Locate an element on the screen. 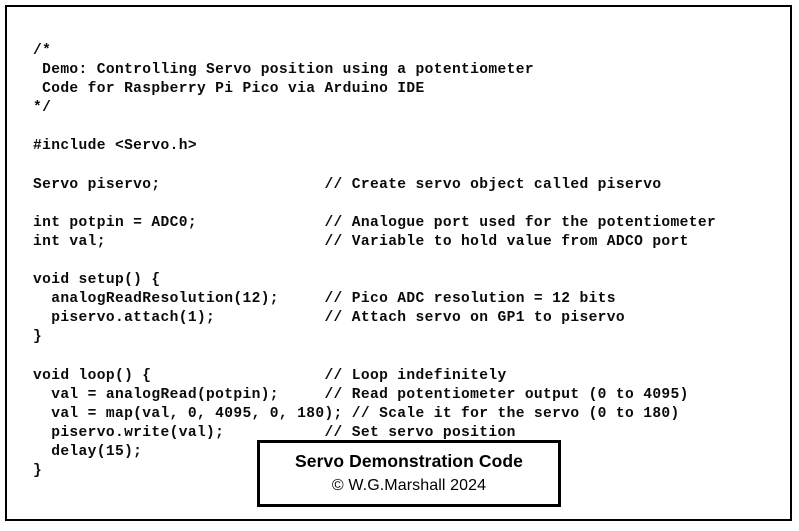 This screenshot has height=531, width=799. code-line: */ is located at coordinates (42, 108).